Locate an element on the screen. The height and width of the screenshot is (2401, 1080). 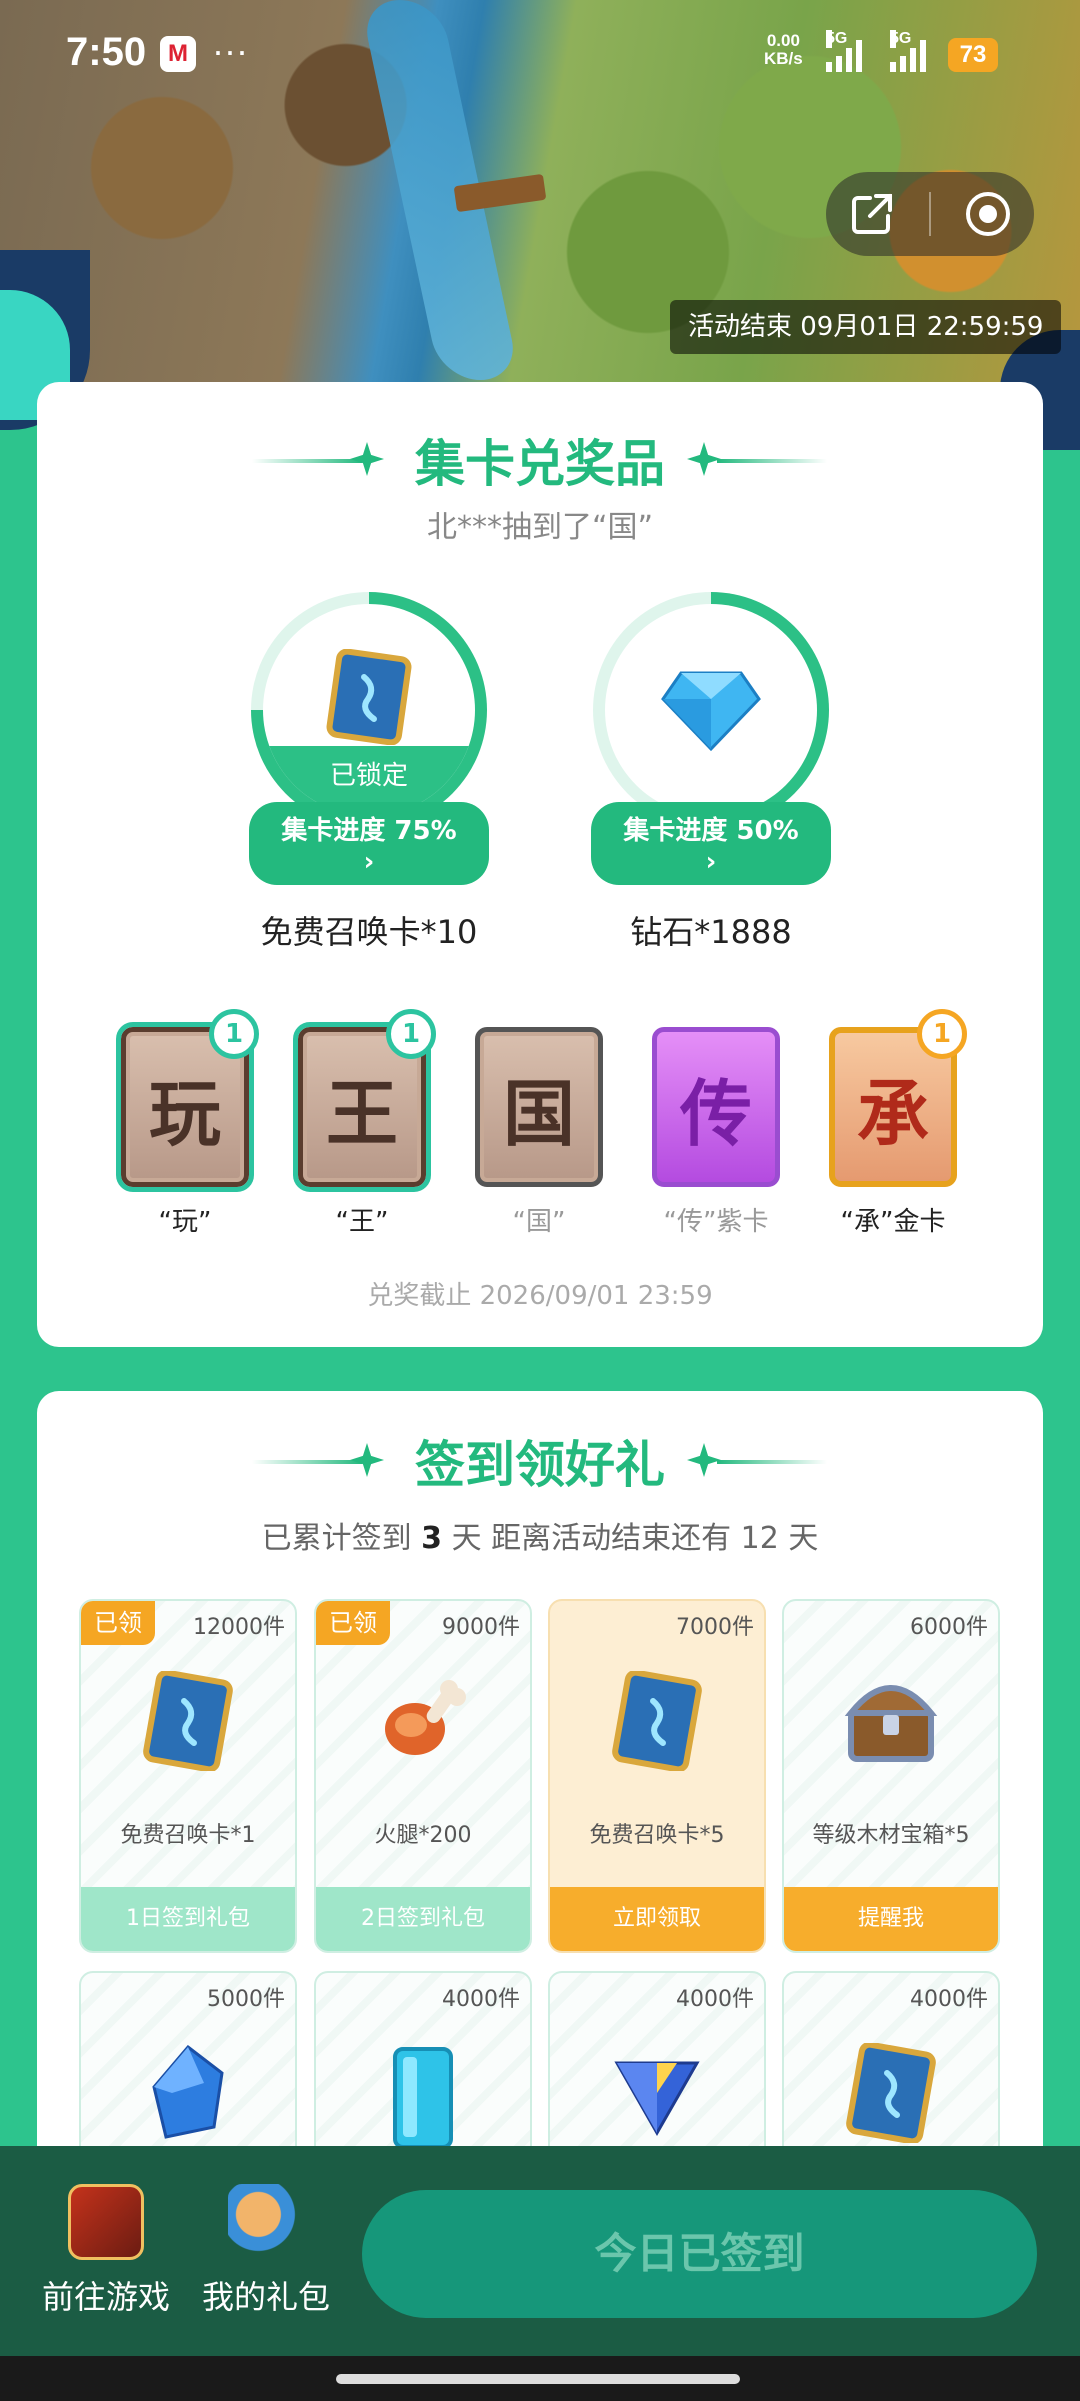
char-card-wan: 玩 1 “玩” is located at coordinates (187, 1123).